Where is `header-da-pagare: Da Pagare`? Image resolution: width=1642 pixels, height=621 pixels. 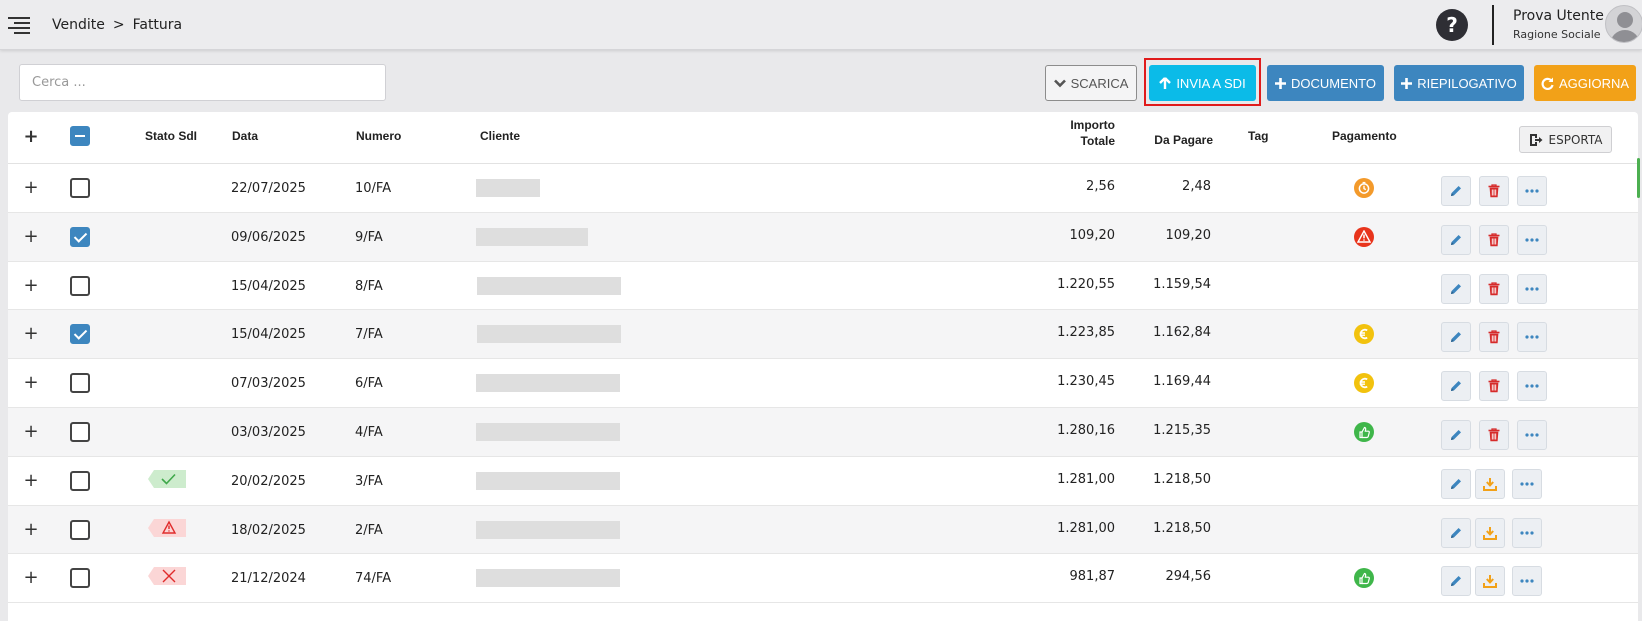 header-da-pagare: Da Pagare is located at coordinates (1165, 140).